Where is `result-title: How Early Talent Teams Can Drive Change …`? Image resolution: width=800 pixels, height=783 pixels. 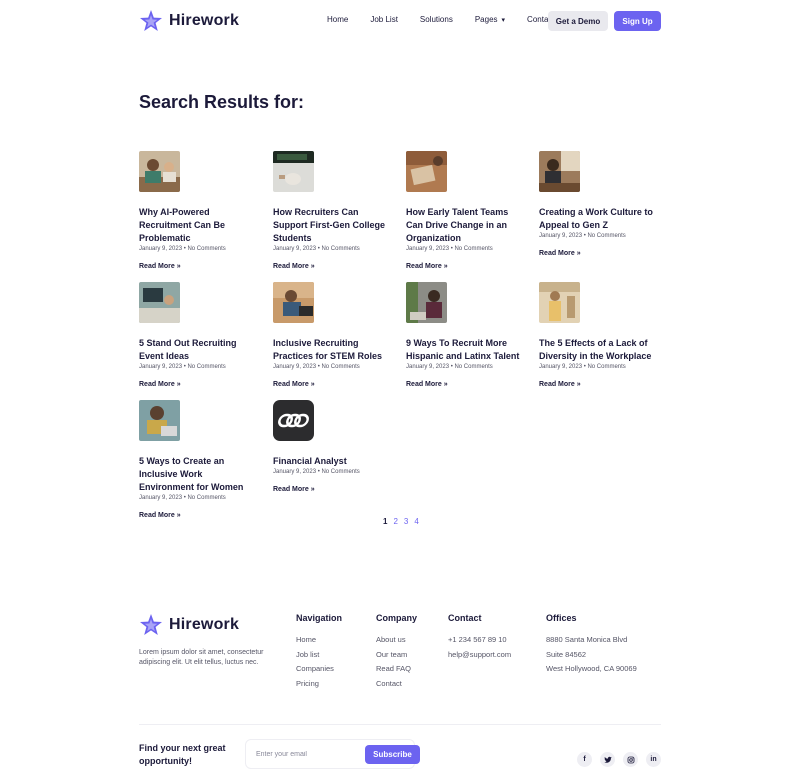 result-title: How Early Talent Teams Can Drive Change … is located at coordinates (466, 225).